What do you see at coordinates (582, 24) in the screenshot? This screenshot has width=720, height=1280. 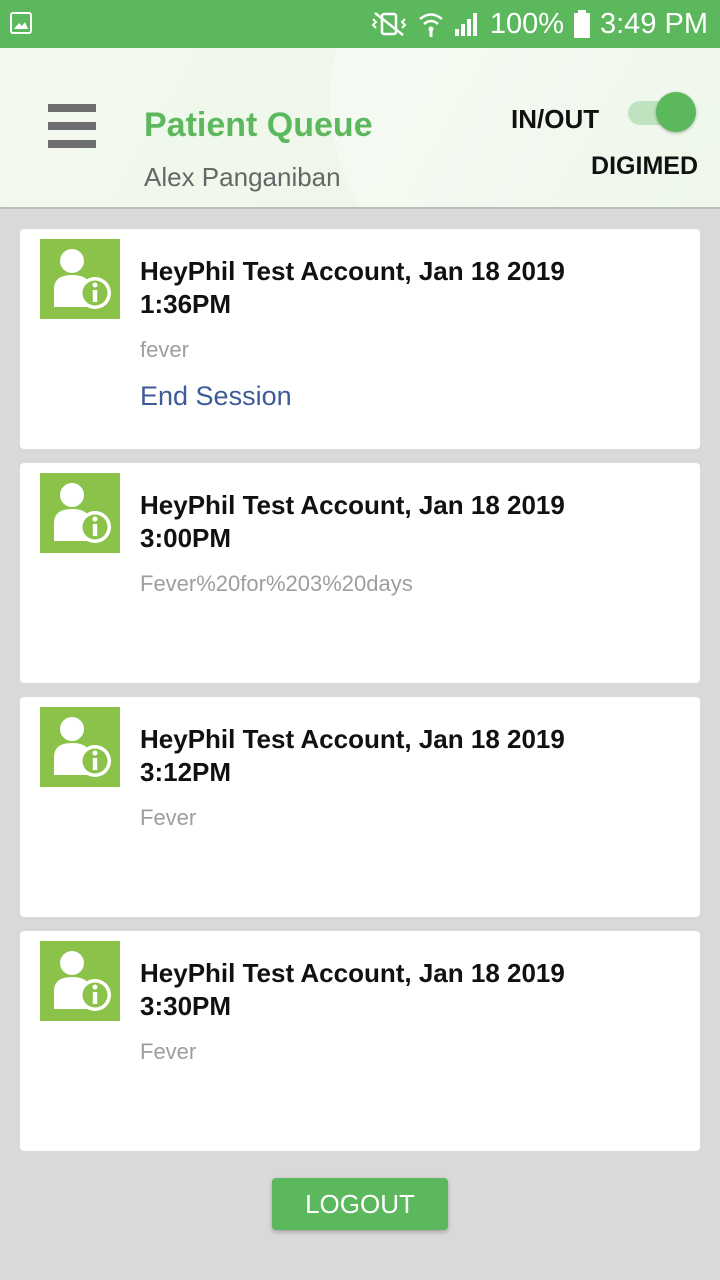 I see `battery-icon` at bounding box center [582, 24].